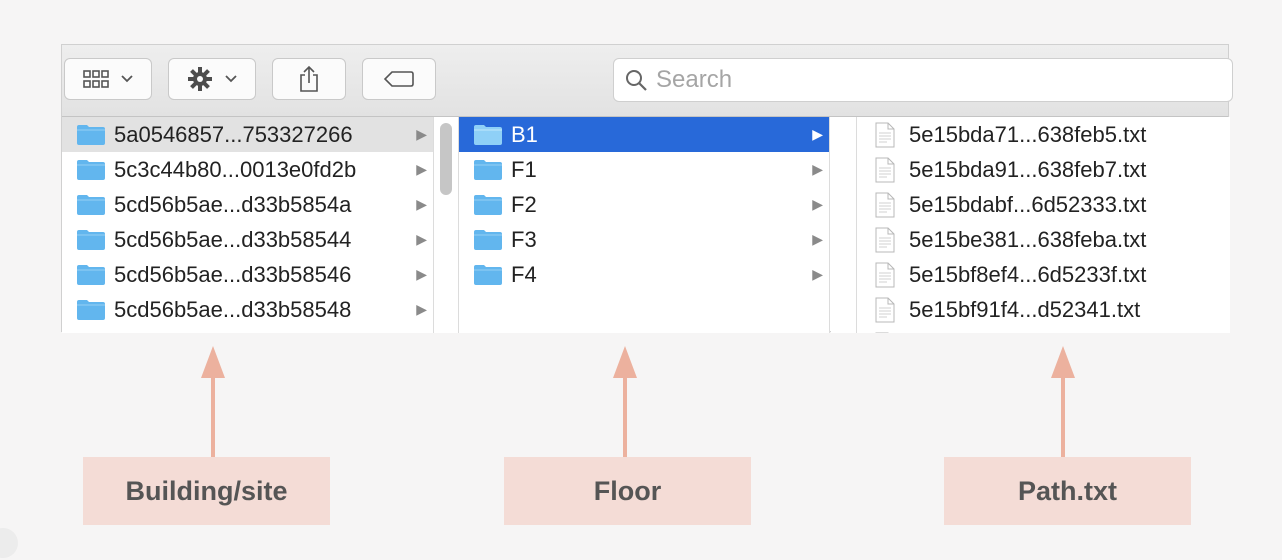  Describe the element at coordinates (644, 134) in the screenshot. I see `list-item: B1 ▶` at that location.